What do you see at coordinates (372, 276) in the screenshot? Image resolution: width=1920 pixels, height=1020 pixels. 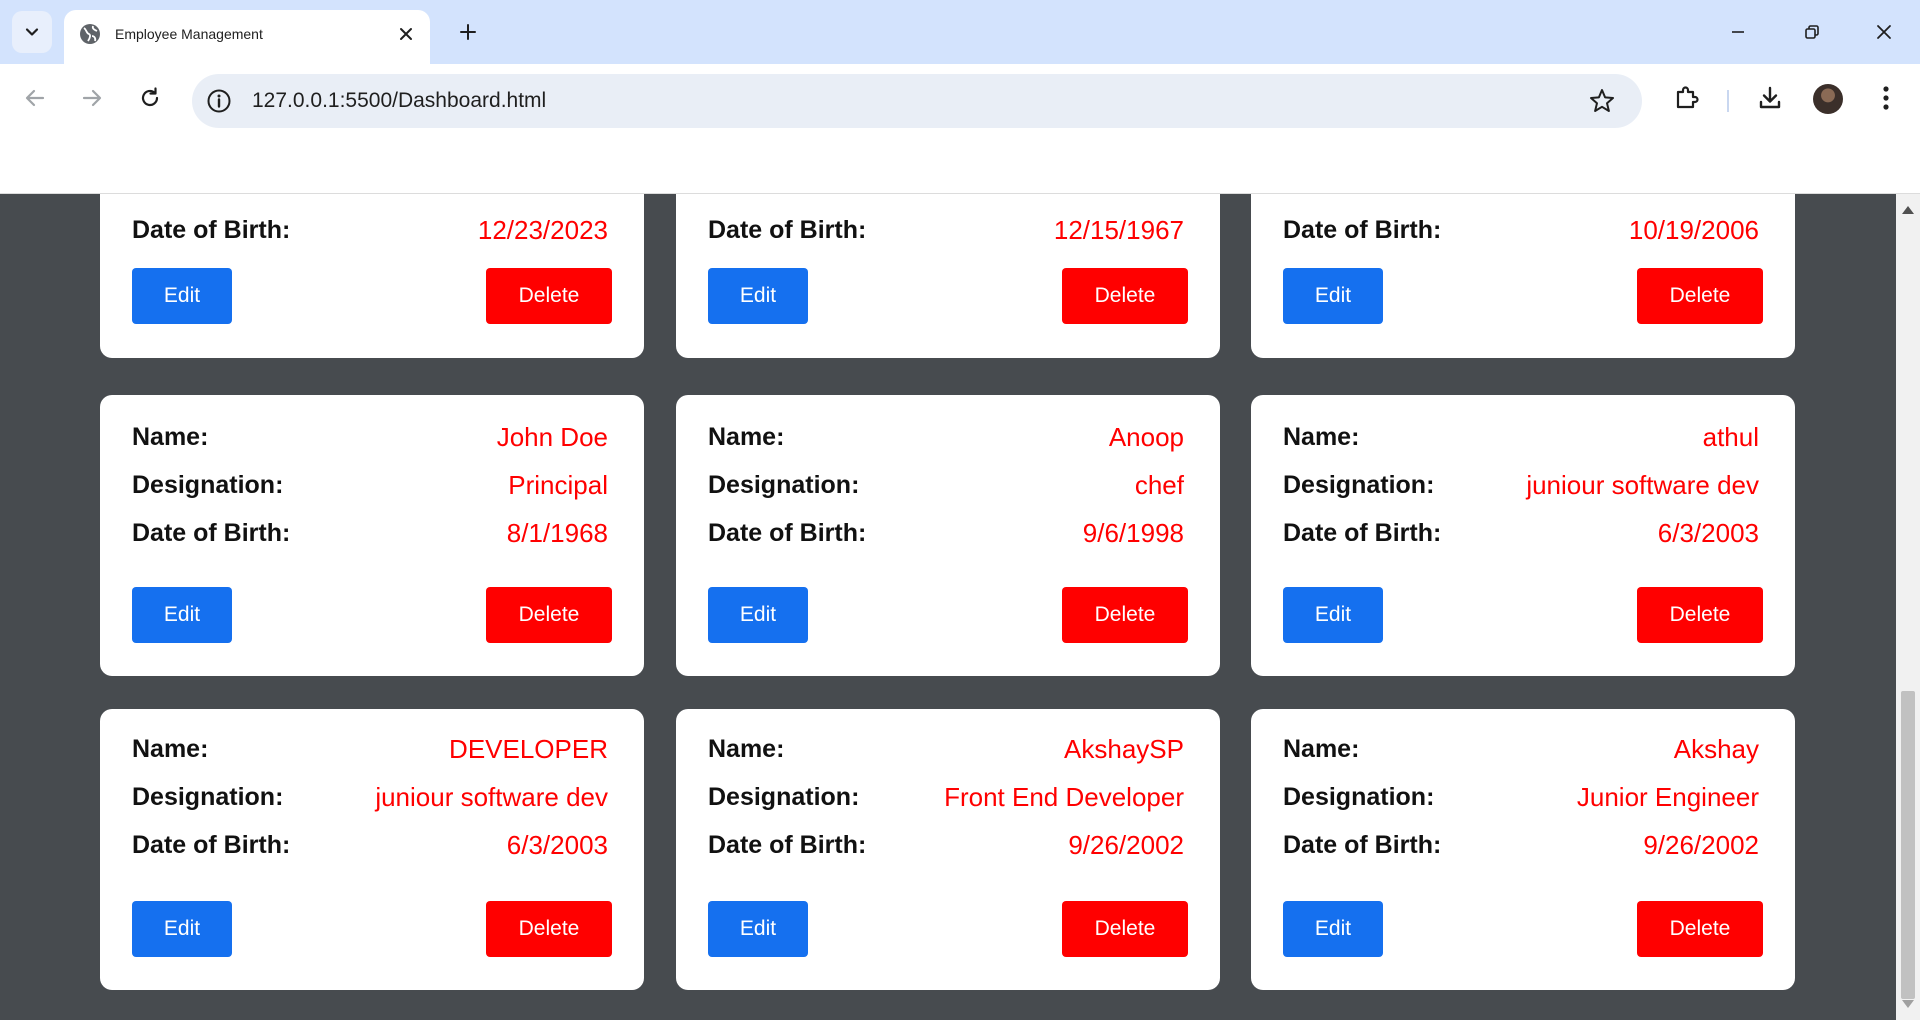 I see `employee-card: Date of Birth: 12/23/2023 Edit Delete` at bounding box center [372, 276].